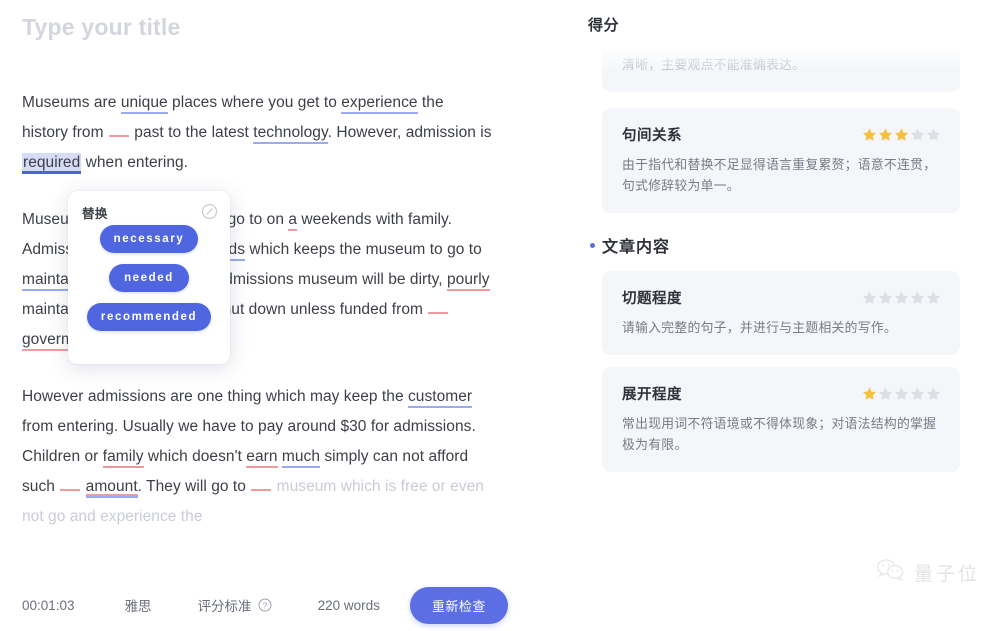  Describe the element at coordinates (795, 245) in the screenshot. I see `section-header-article-content: 文章内容` at that location.